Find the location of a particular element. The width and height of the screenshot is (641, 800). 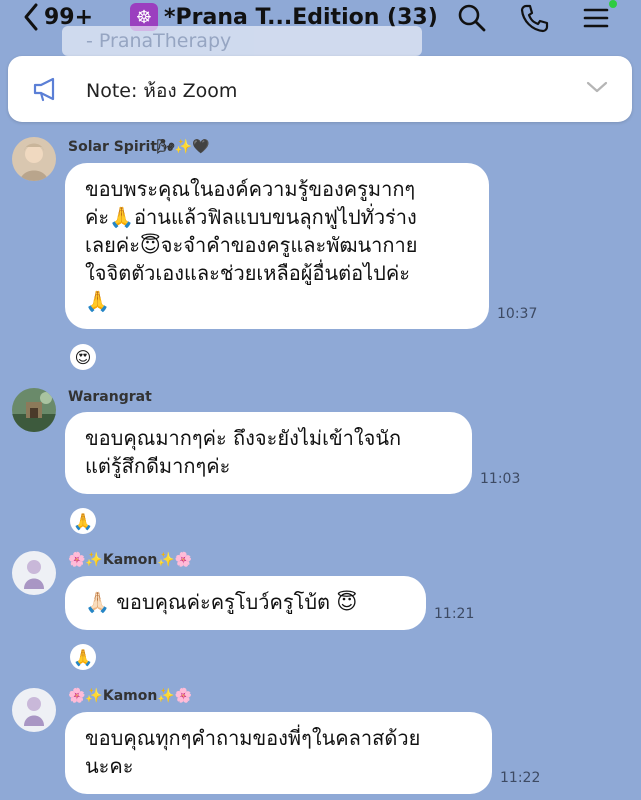

message-line: นะคะ is located at coordinates (109, 766).